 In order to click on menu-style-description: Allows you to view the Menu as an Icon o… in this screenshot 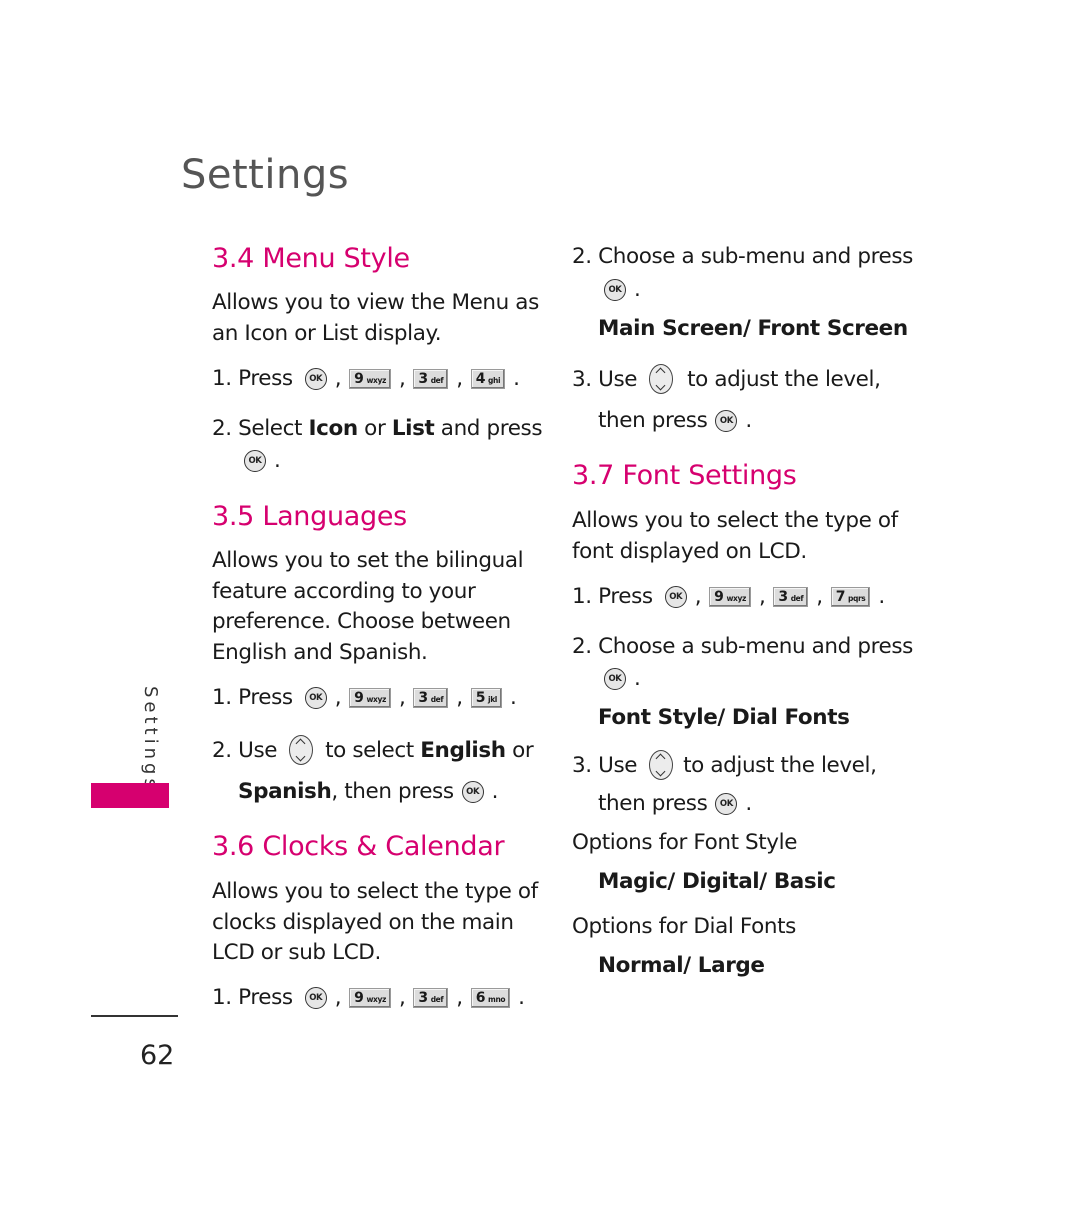, I will do `click(375, 318)`.